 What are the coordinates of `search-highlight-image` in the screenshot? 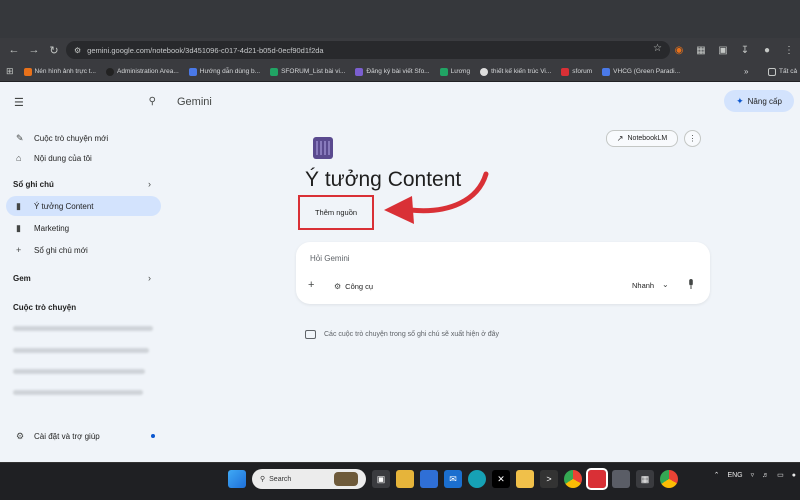 It's located at (346, 479).